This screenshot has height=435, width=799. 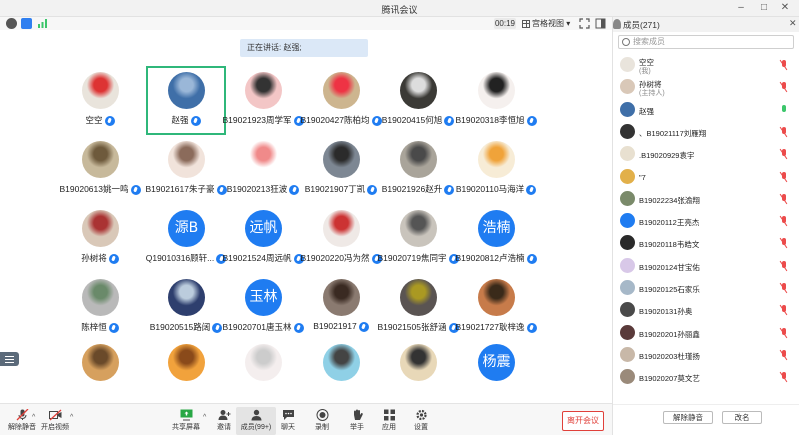 I want to click on participant-tile: B19021617朱子豪, so click(x=186, y=169).